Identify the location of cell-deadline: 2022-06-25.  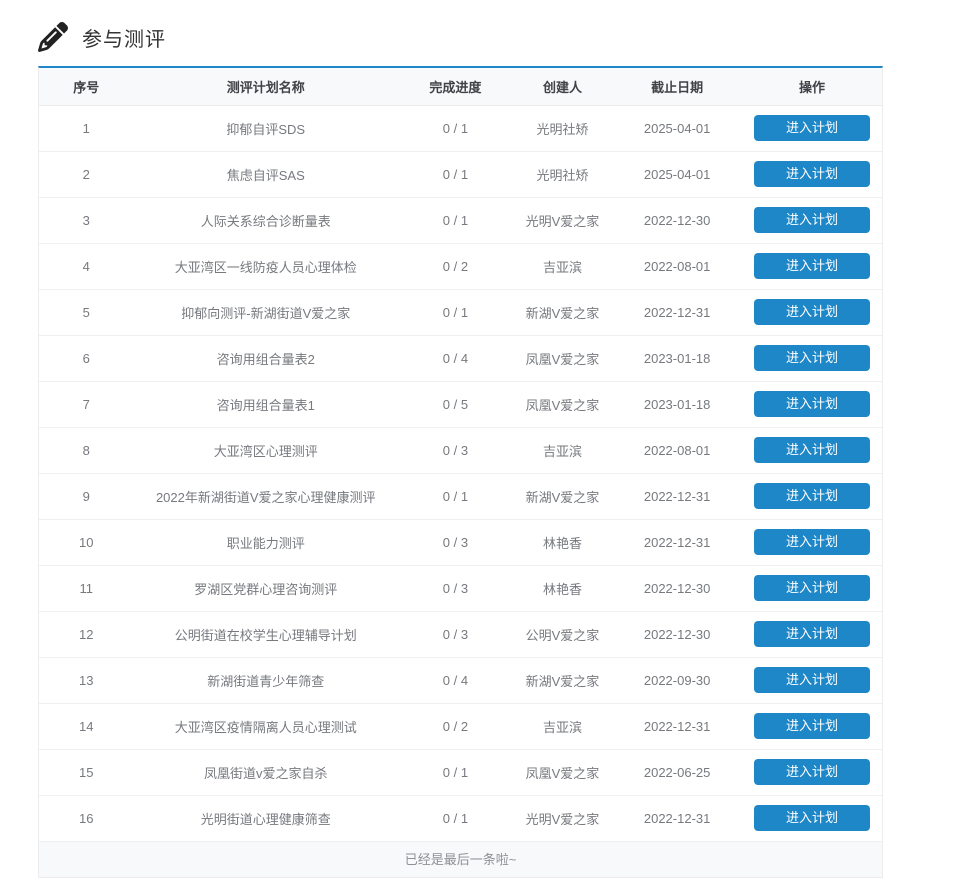
(677, 772).